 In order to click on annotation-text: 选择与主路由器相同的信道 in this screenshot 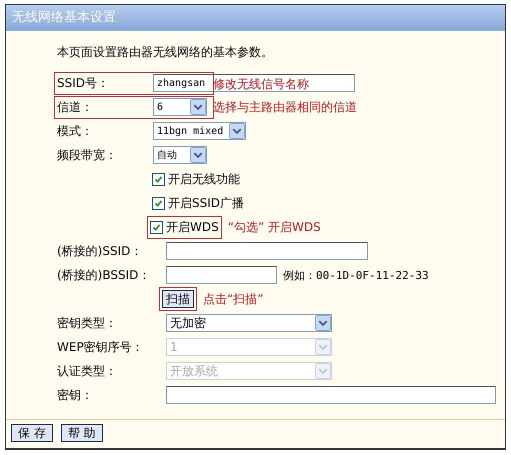, I will do `click(285, 107)`.